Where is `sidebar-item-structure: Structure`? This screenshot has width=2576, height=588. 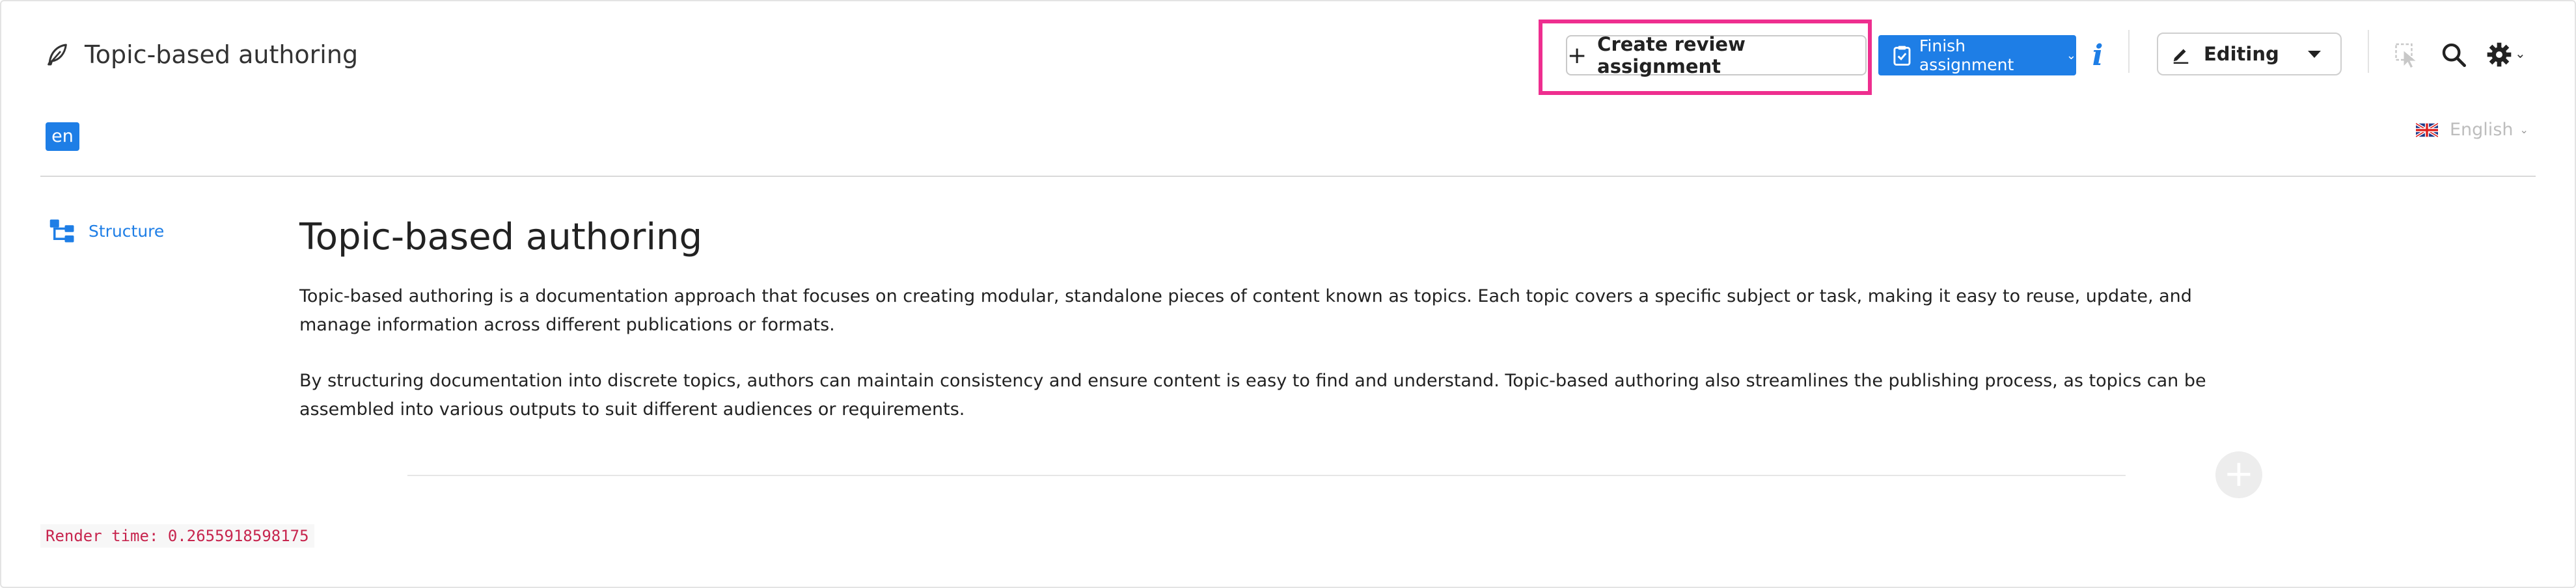
sidebar-item-structure: Structure is located at coordinates (106, 231).